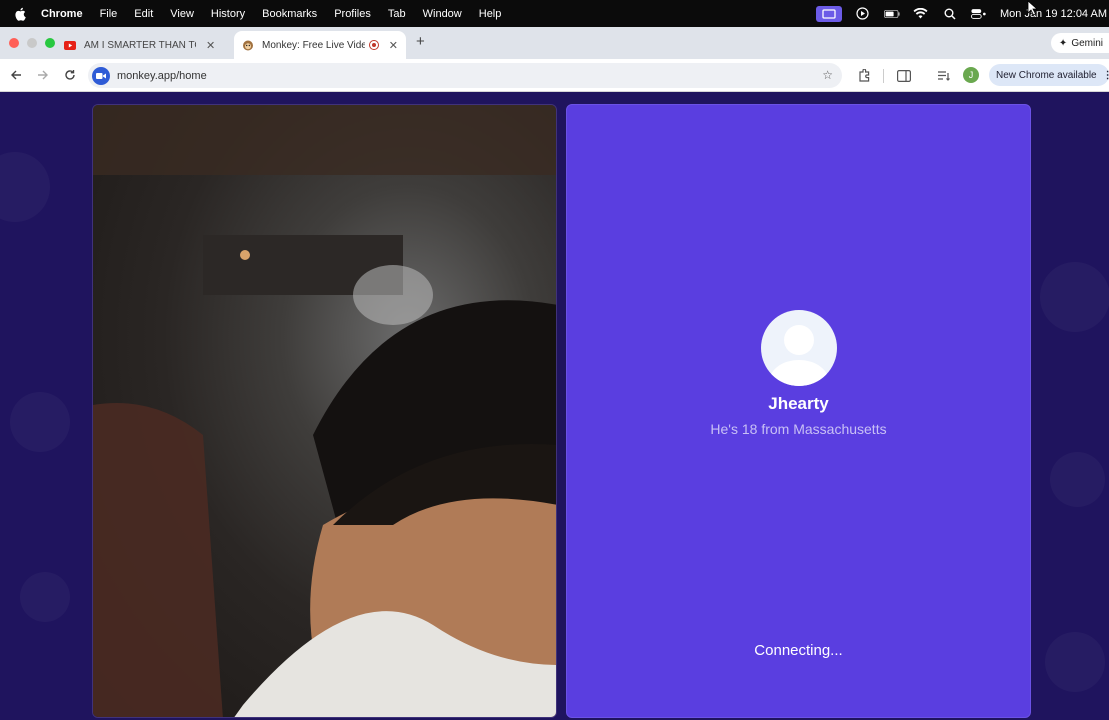 The image size is (1109, 720). Describe the element at coordinates (799, 355) in the screenshot. I see `default-user-icon` at that location.